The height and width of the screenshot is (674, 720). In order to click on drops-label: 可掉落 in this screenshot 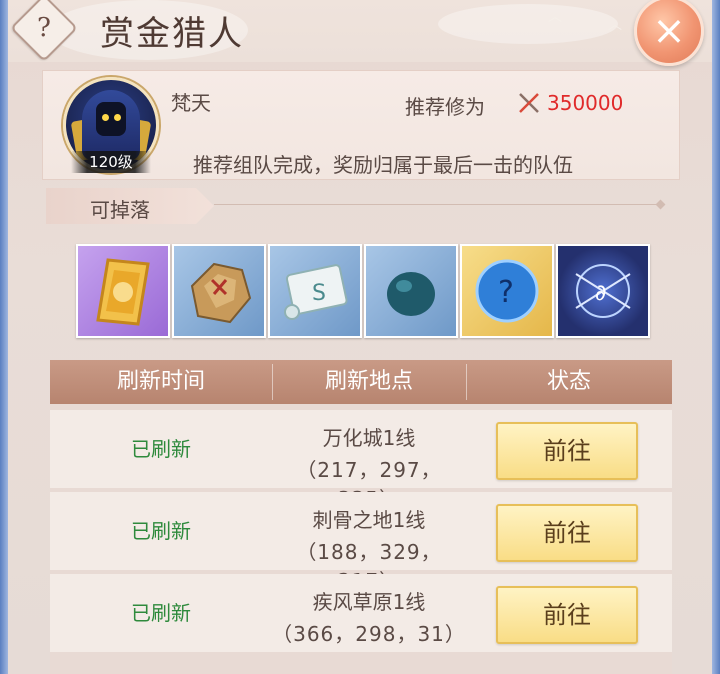, I will do `click(120, 210)`.